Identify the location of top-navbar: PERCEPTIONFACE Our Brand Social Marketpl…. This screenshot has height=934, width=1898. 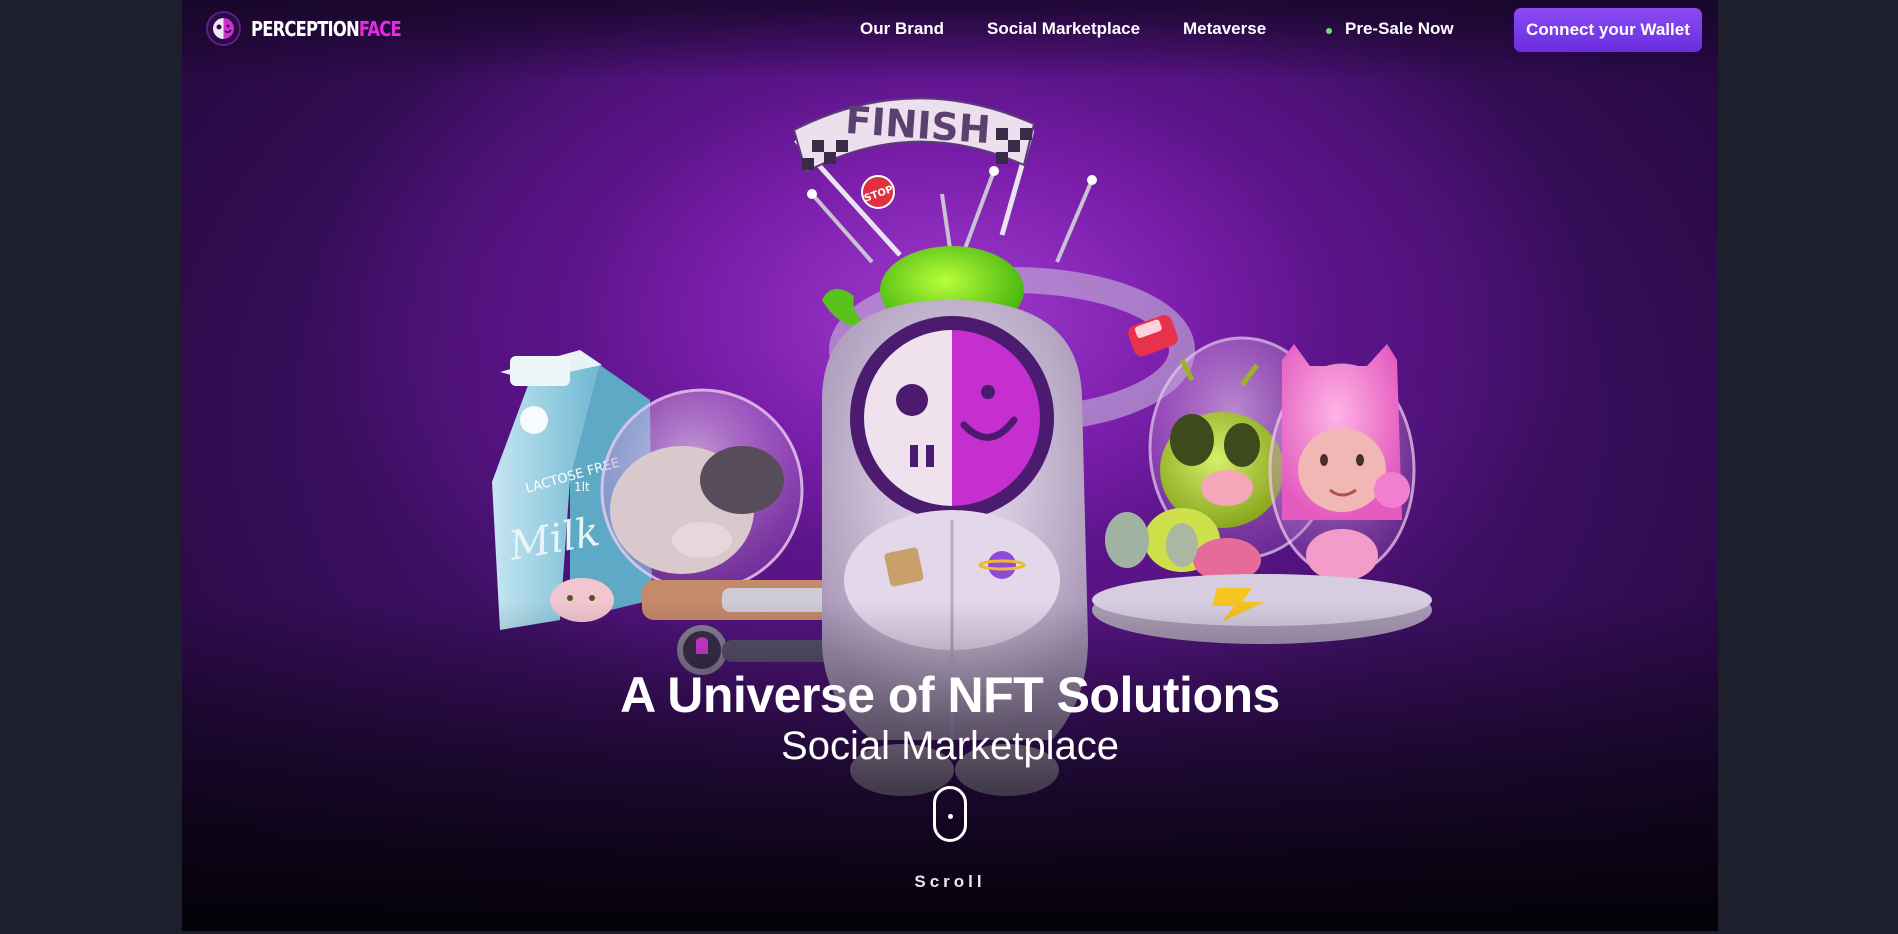
(950, 30).